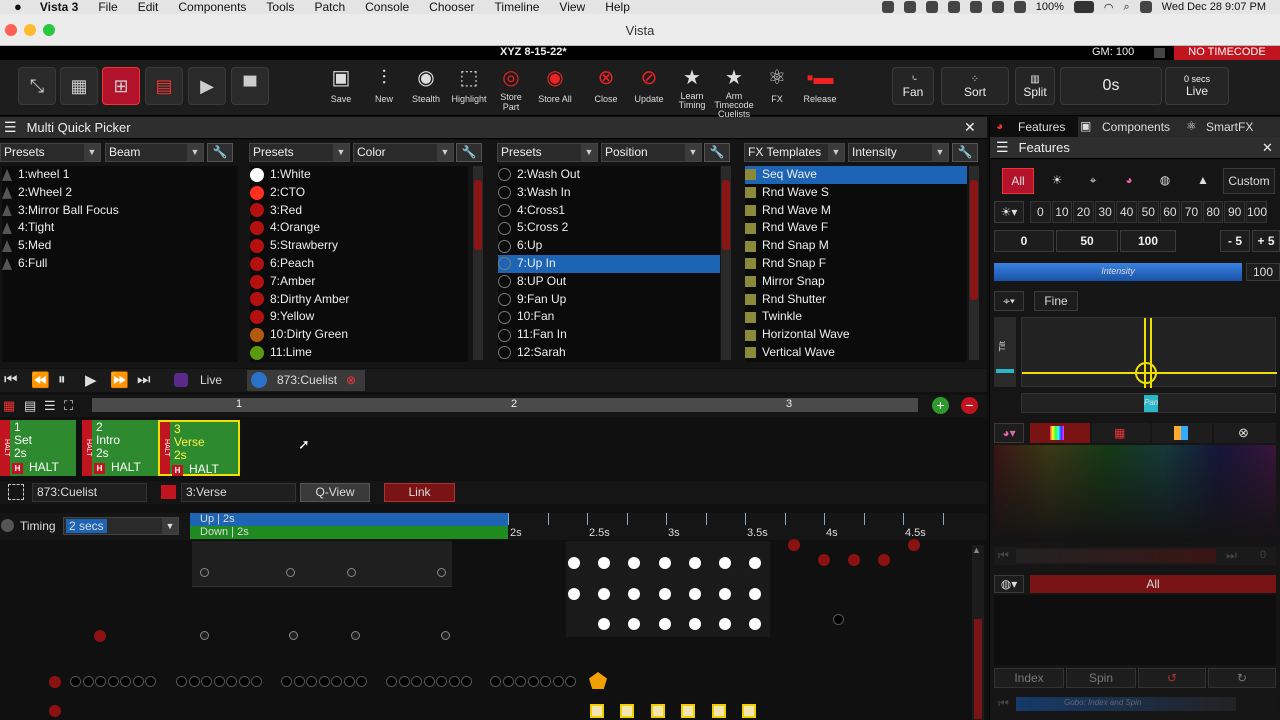 The height and width of the screenshot is (720, 1280). I want to click on menu-console: Console, so click(387, 7).